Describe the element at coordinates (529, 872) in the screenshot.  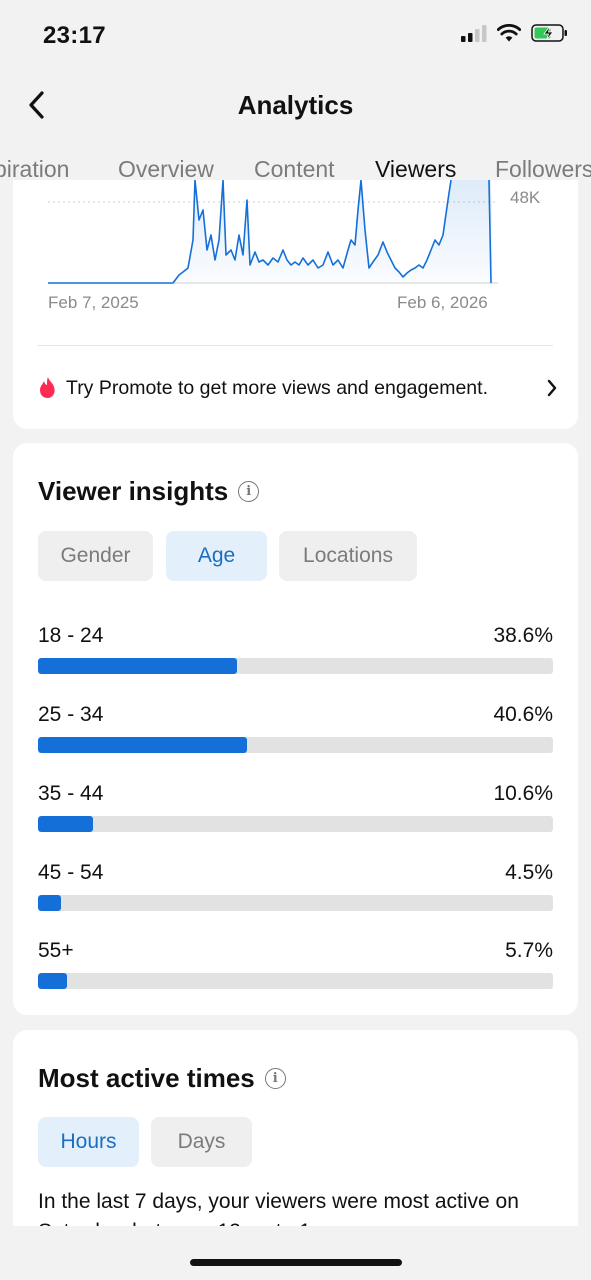
I see `age-percentage: 4.5%` at that location.